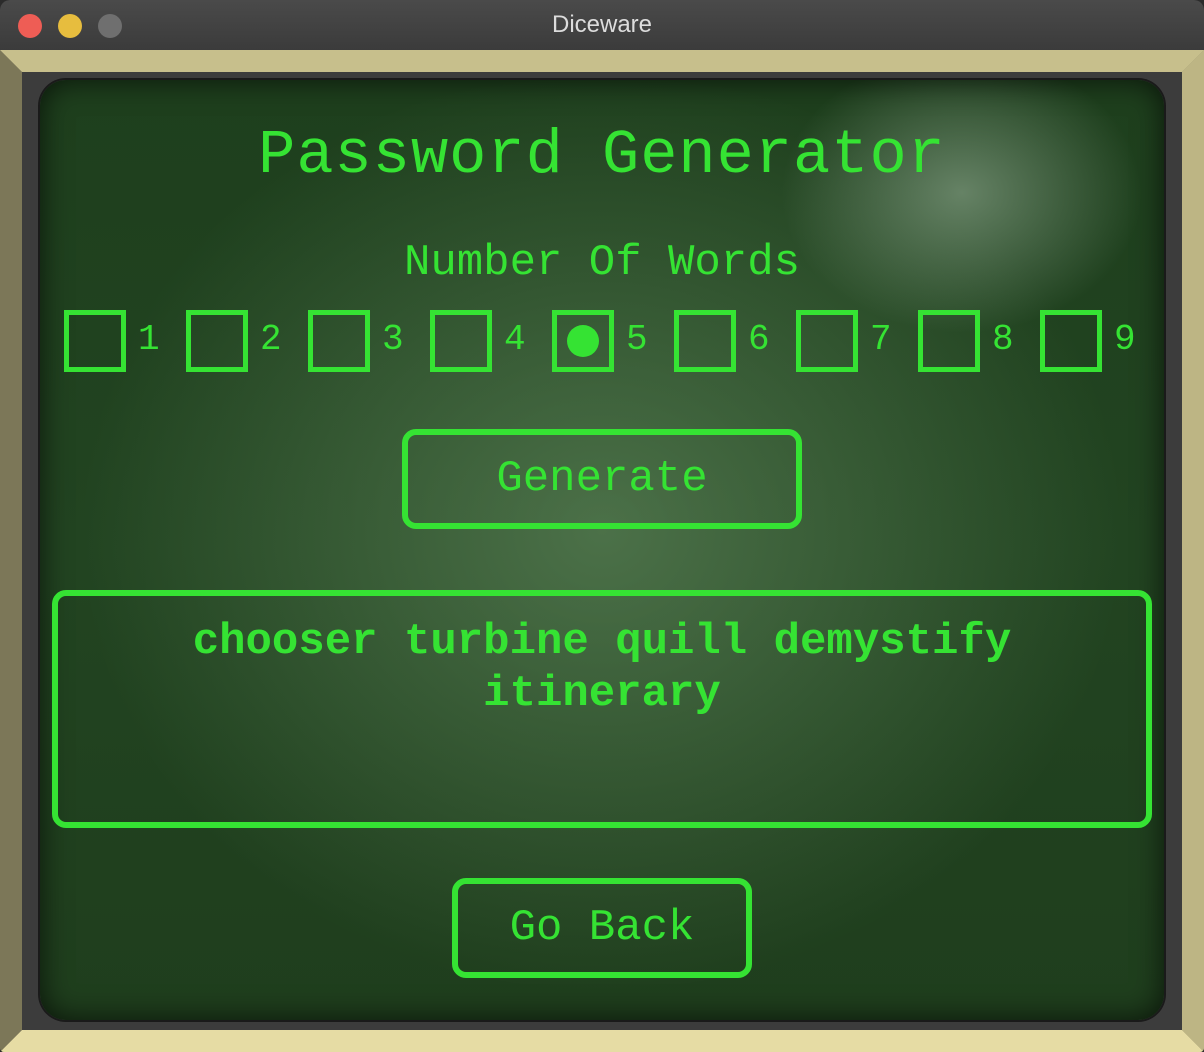 This screenshot has width=1204, height=1052. I want to click on window-title: Diceware, so click(602, 24).